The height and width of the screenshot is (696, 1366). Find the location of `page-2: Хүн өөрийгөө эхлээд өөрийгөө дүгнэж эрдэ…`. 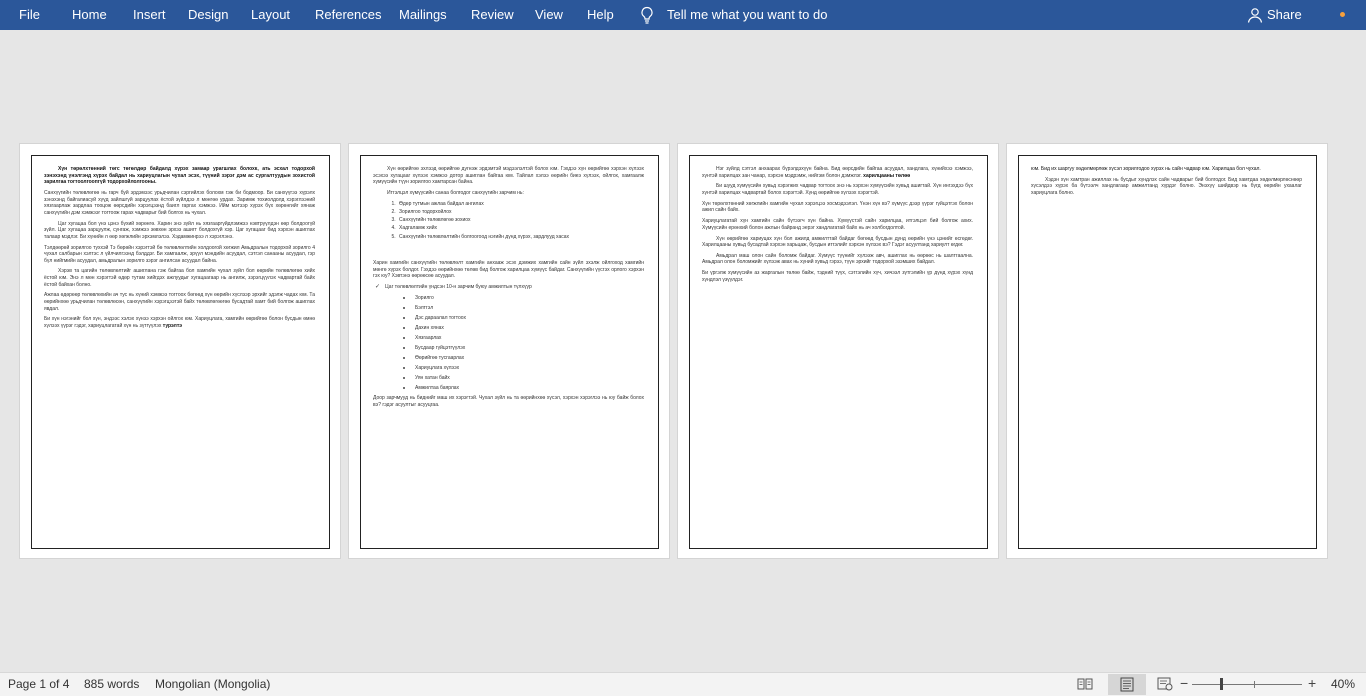

page-2: Хүн өөрийгөө эхлээд өөрийгөө дүгнэж эрдэ… is located at coordinates (509, 351).